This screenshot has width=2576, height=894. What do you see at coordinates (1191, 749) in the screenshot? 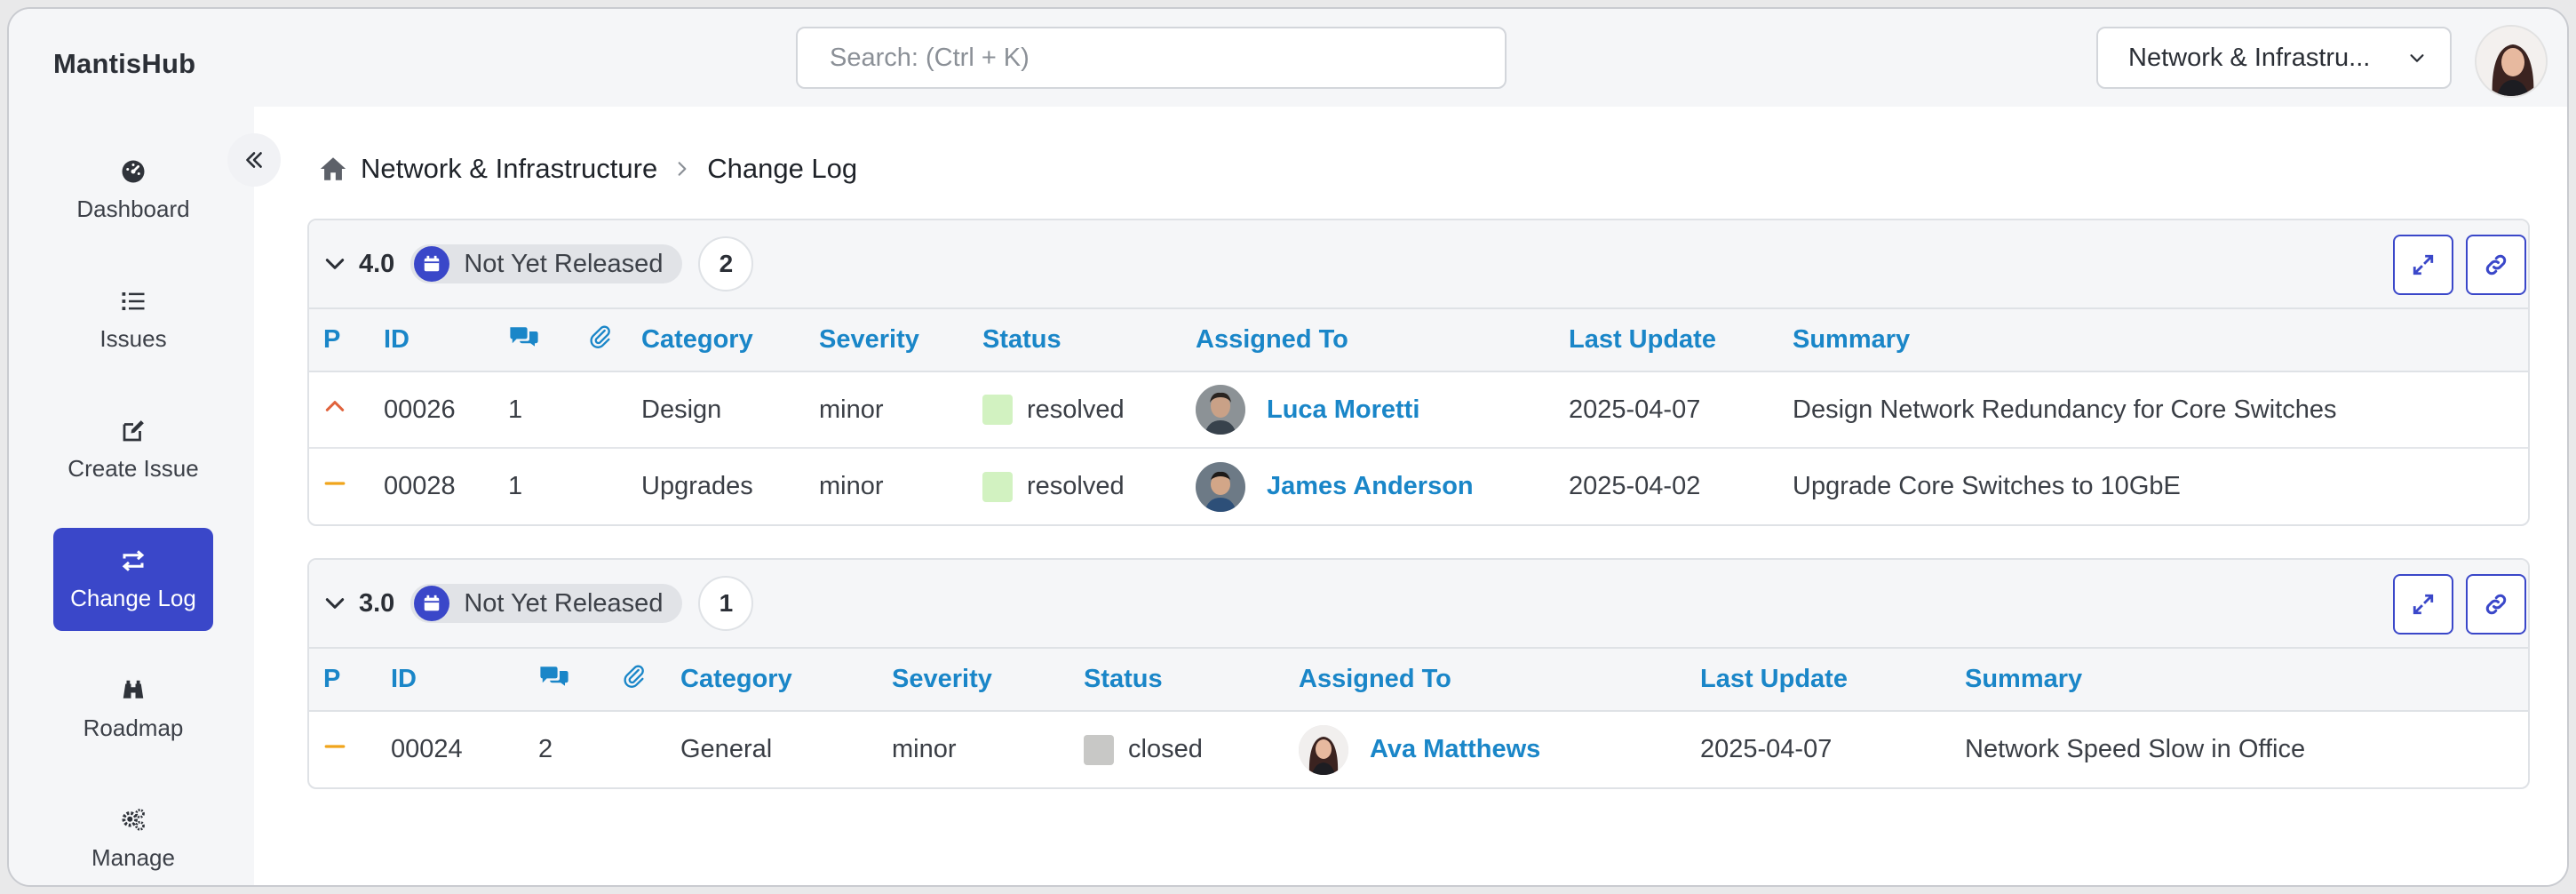
I see `status-cell: closed` at bounding box center [1191, 749].